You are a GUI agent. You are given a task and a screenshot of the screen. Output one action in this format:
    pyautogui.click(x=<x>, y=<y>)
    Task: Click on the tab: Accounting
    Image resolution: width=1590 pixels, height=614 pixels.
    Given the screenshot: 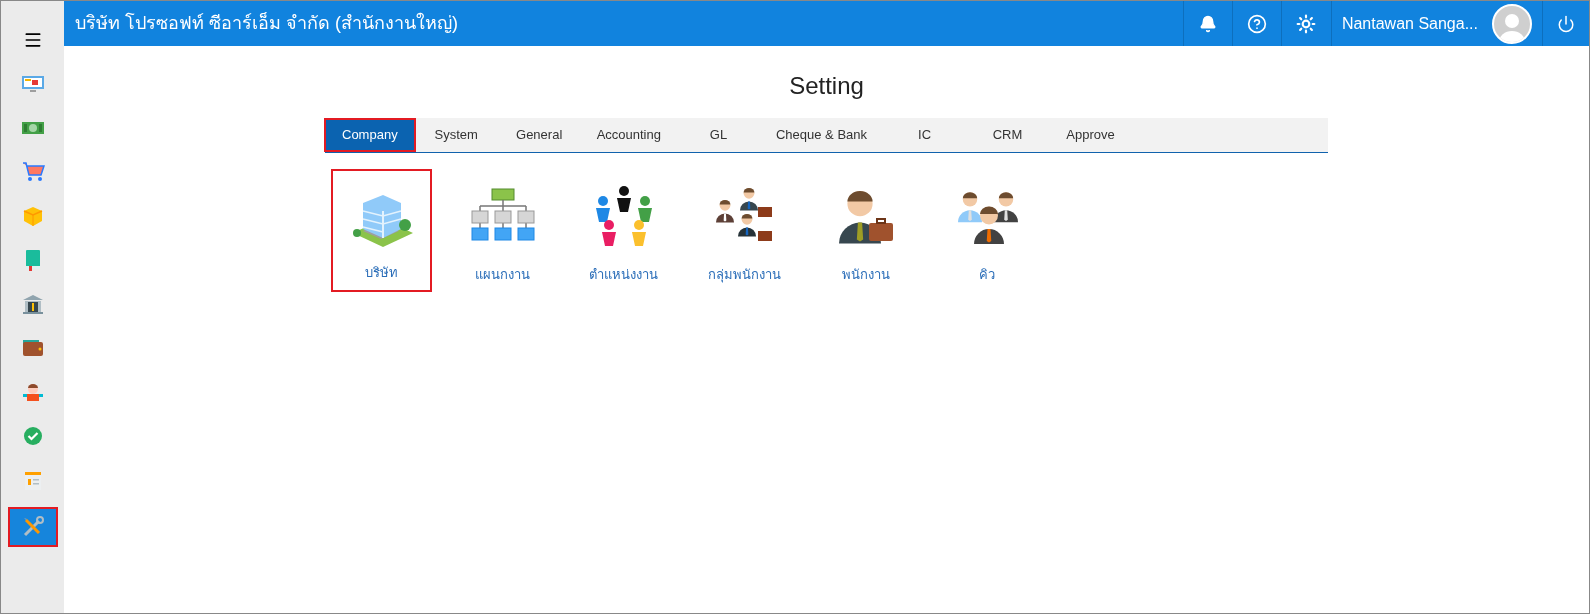 What is the action you would take?
    pyautogui.click(x=628, y=135)
    